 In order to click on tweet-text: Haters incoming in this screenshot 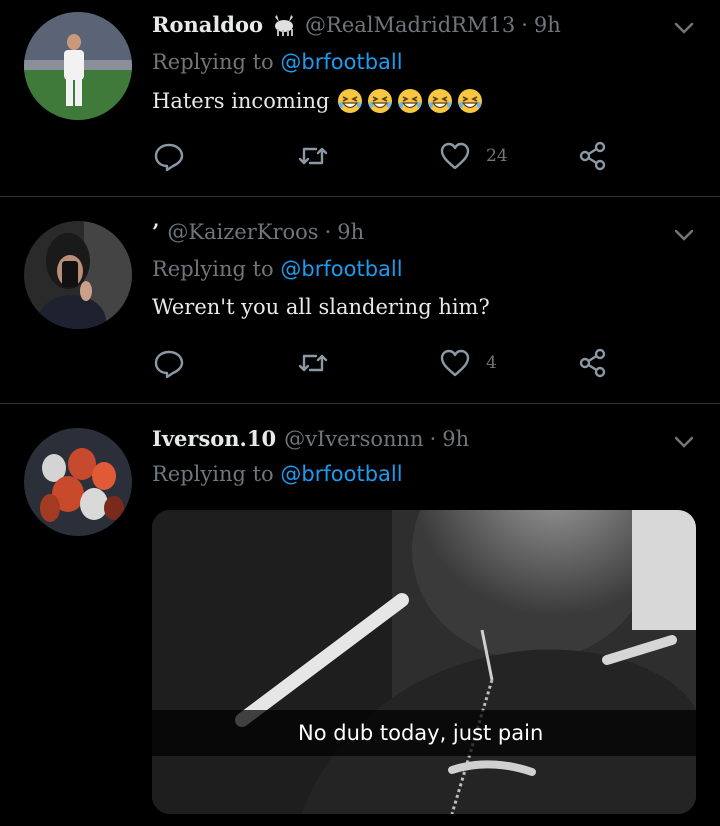, I will do `click(317, 101)`.